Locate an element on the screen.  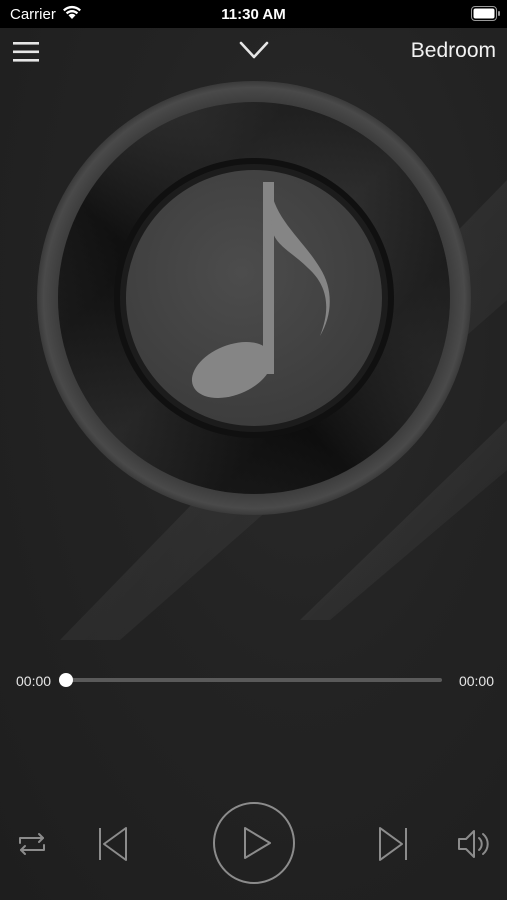
room-name-button: Bedroom is located at coordinates (453, 51).